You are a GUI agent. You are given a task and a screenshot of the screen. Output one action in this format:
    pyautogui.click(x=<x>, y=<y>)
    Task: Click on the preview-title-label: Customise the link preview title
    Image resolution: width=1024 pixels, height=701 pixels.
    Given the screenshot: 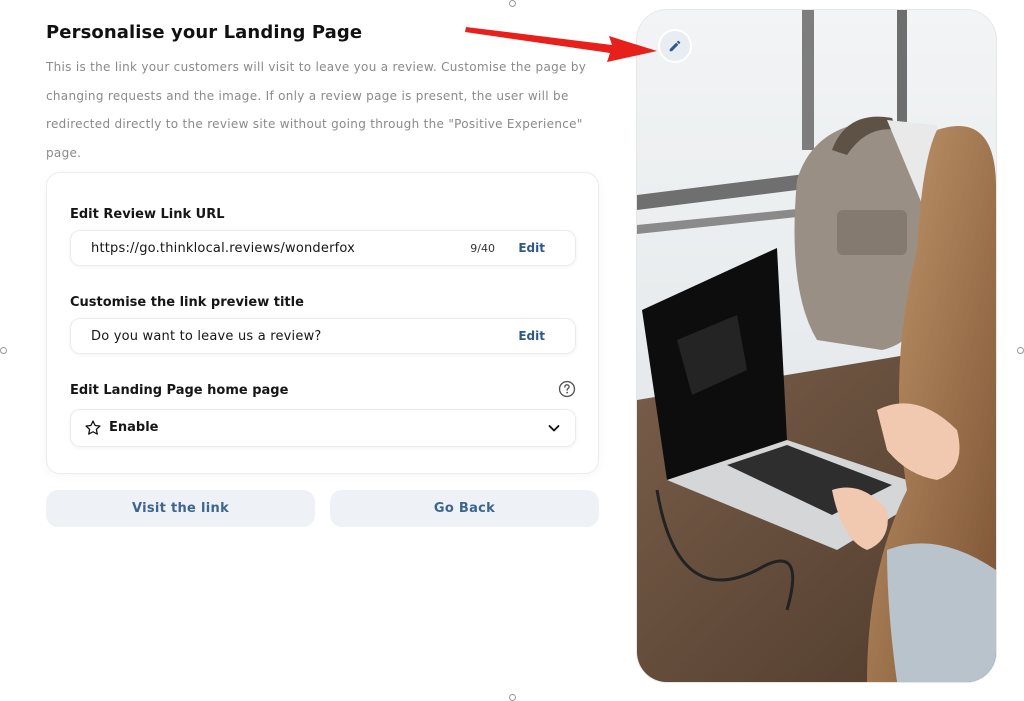 What is the action you would take?
    pyautogui.click(x=187, y=302)
    